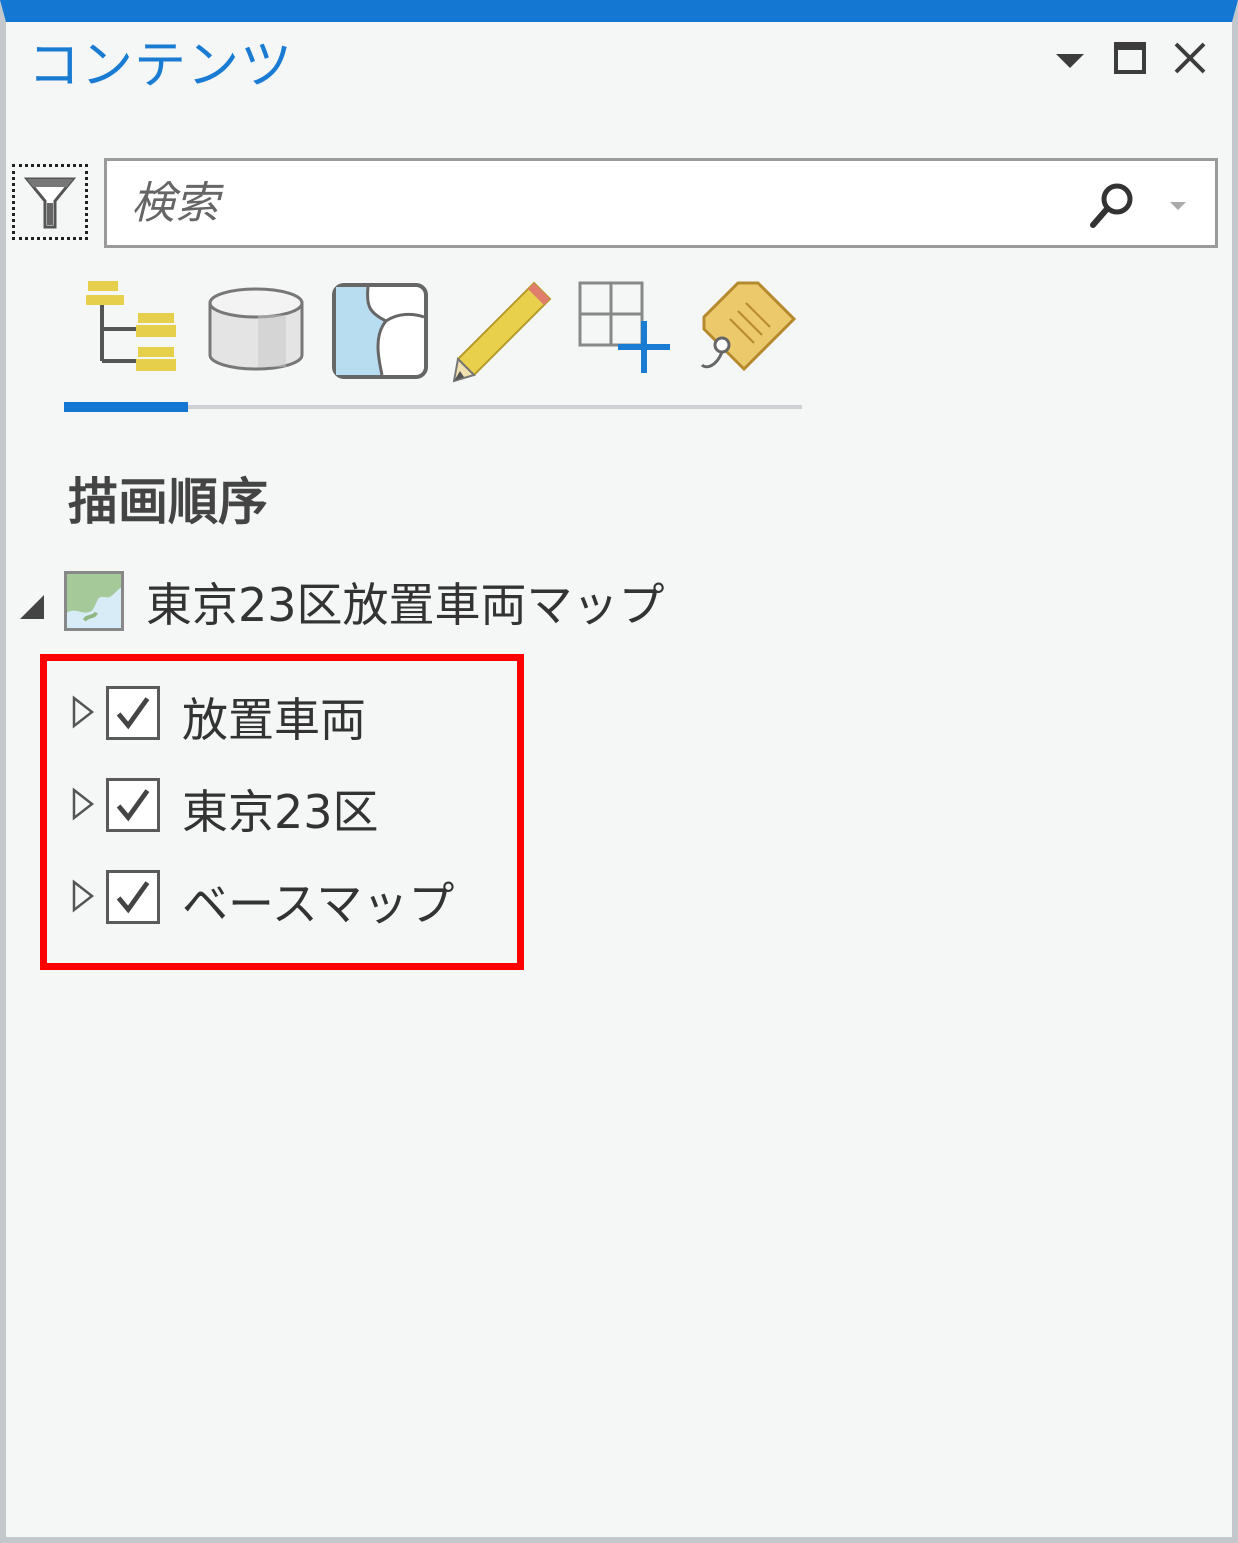 The height and width of the screenshot is (1543, 1238). I want to click on expanded-triangle-icon, so click(32, 607).